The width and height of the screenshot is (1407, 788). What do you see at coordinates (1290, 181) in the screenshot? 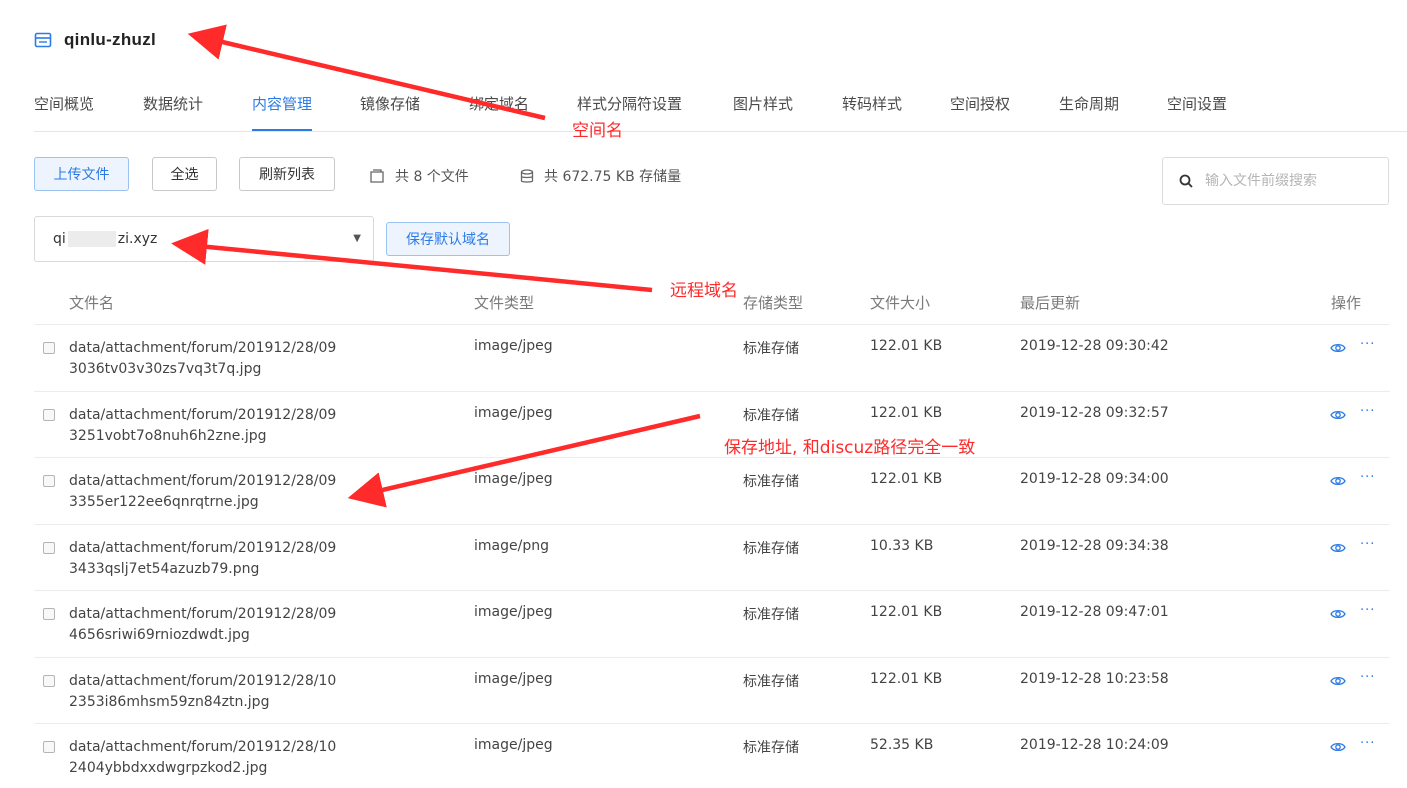
I see `search-input` at bounding box center [1290, 181].